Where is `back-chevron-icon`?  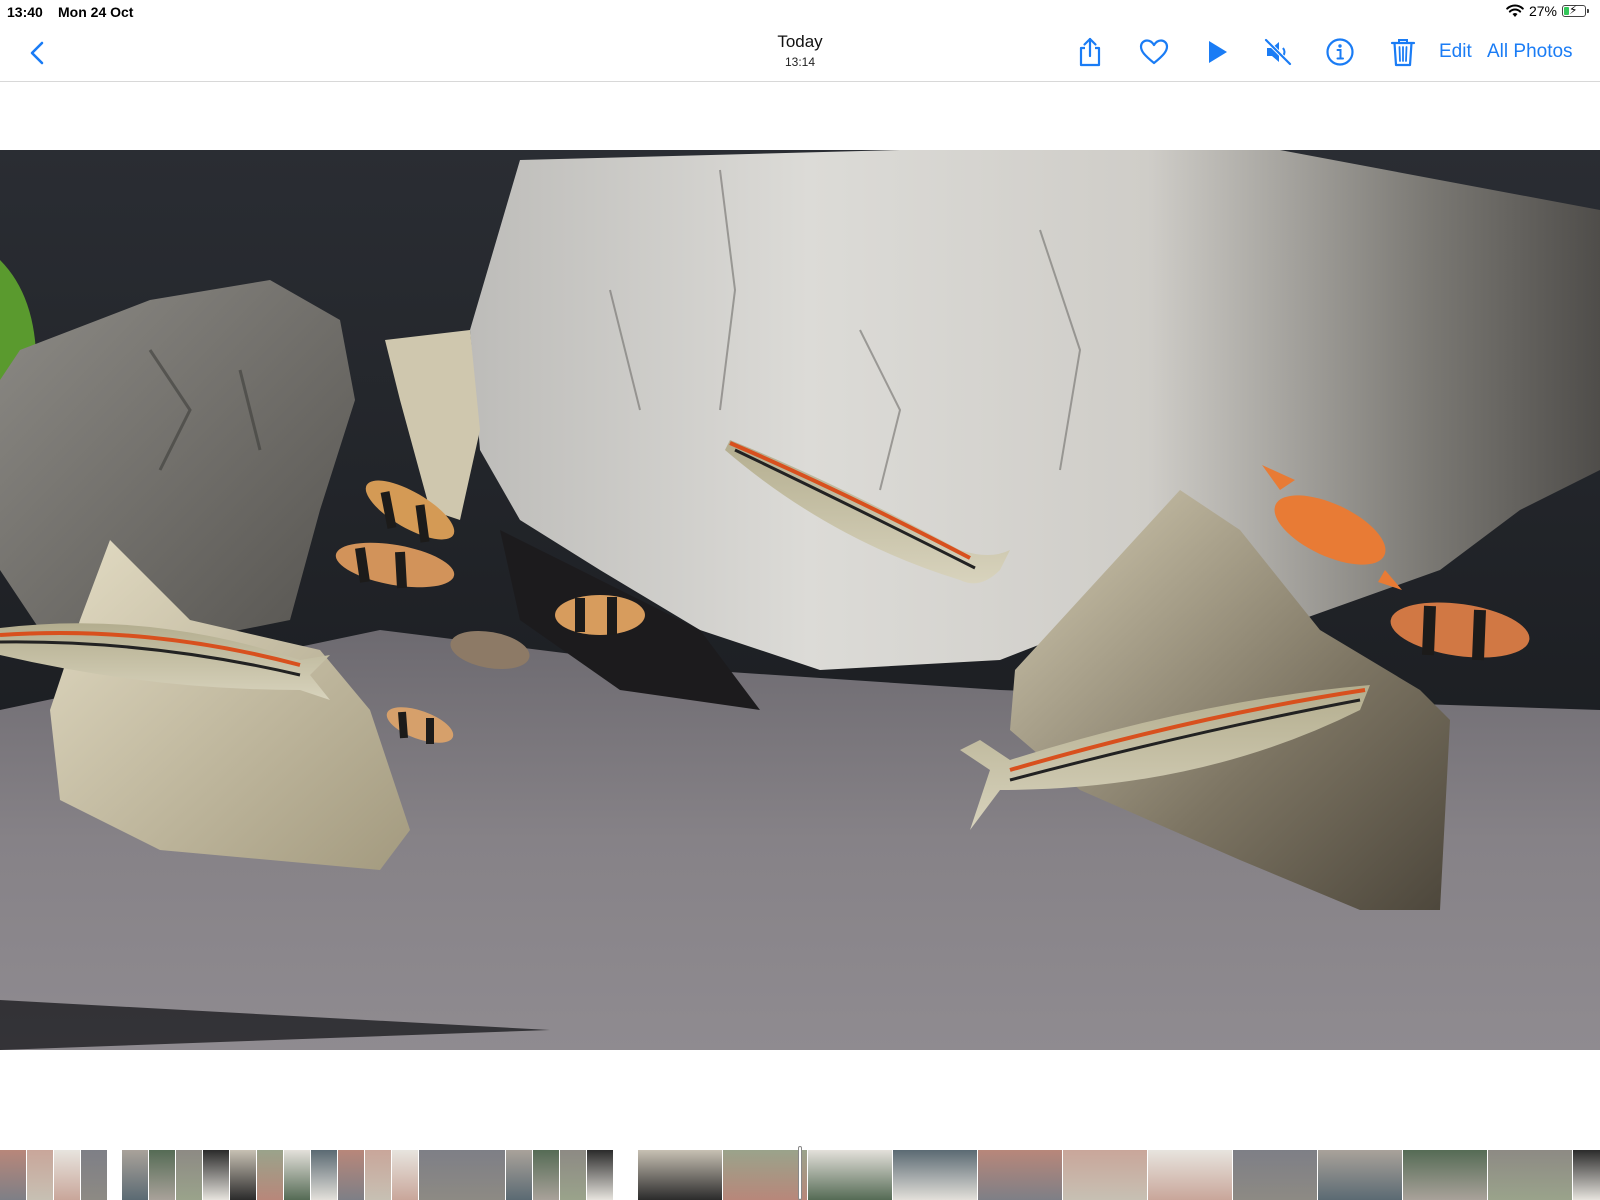
back-chevron-icon is located at coordinates (38, 53).